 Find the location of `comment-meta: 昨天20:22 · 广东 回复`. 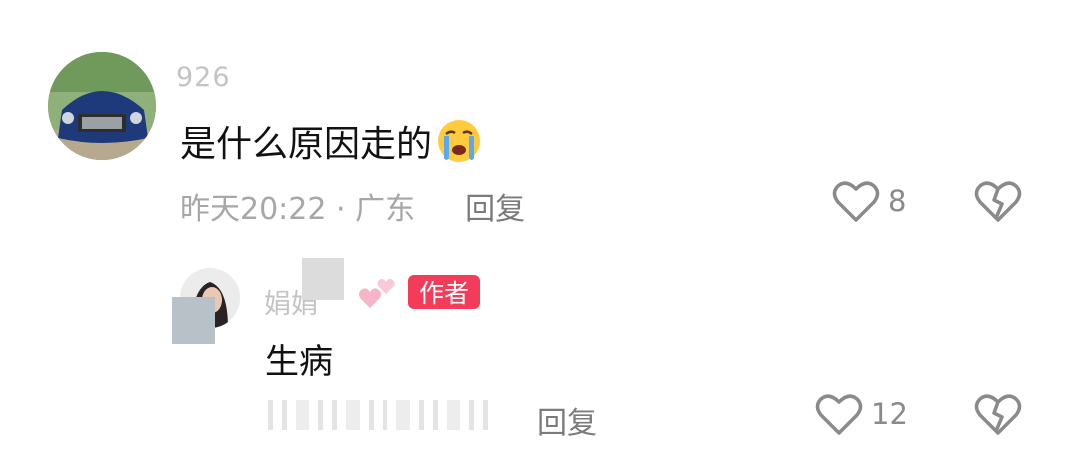

comment-meta: 昨天20:22 · 广东 回复 is located at coordinates (352, 206).